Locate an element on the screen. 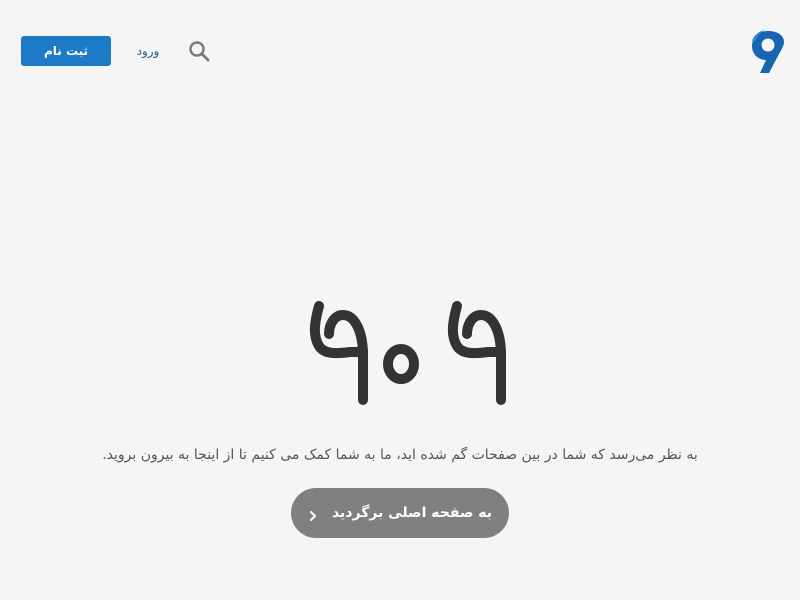  search-icon is located at coordinates (199, 51).